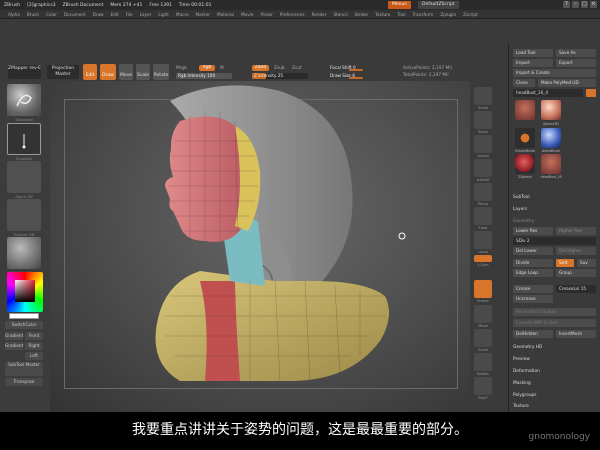 The width and height of the screenshot is (600, 450). What do you see at coordinates (533, 334) in the screenshot?
I see `del-hidden-button: DelHidden` at bounding box center [533, 334].